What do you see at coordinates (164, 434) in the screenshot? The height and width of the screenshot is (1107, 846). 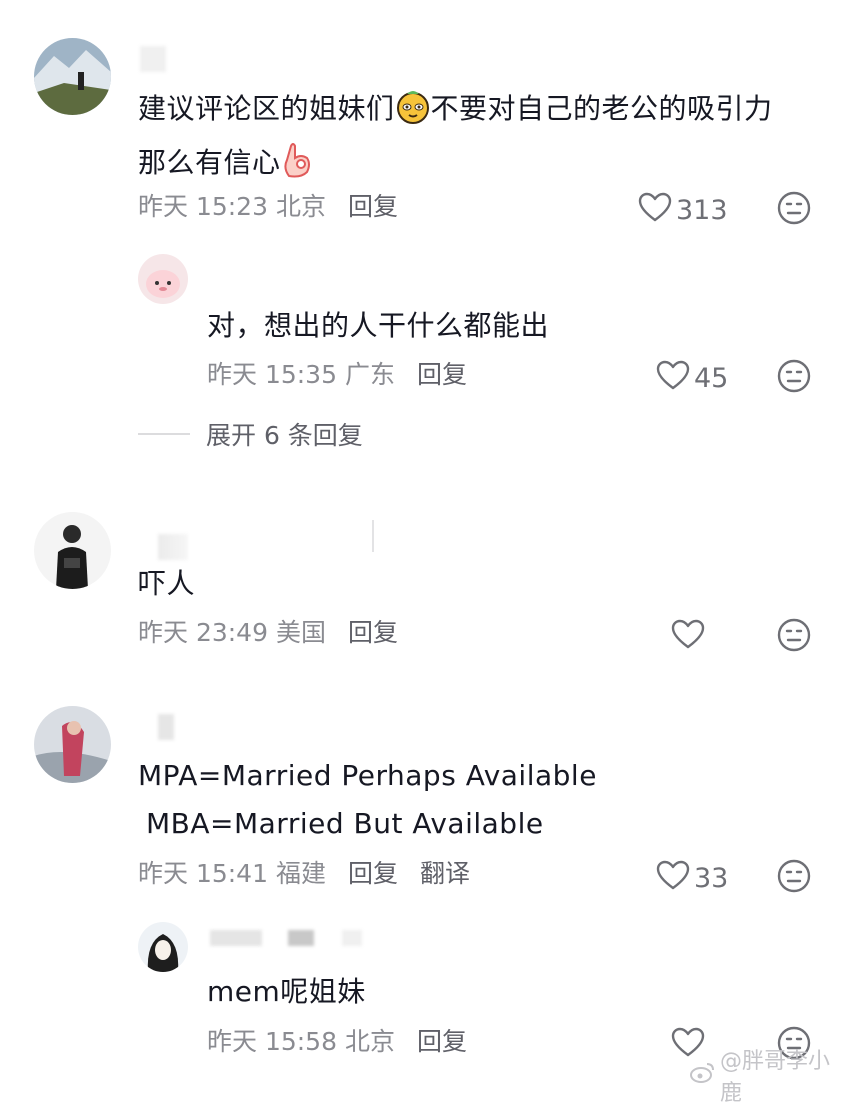 I see `divider` at bounding box center [164, 434].